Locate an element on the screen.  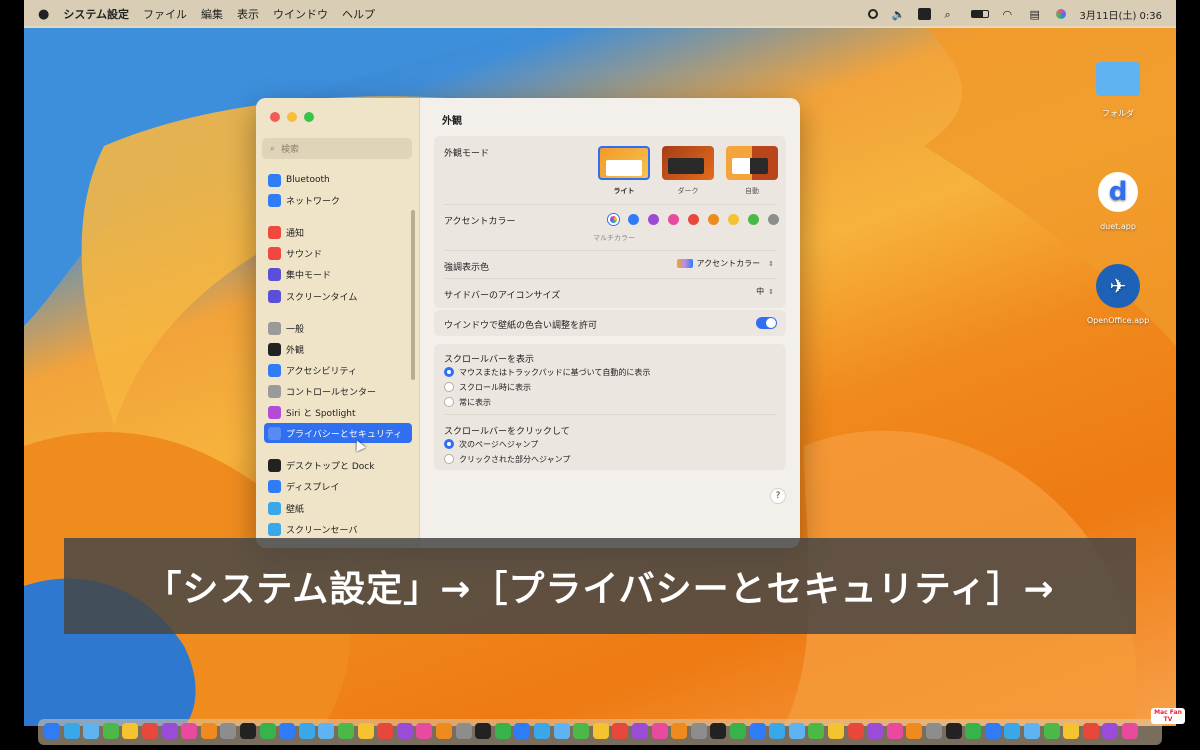
radio-jump-clicked-spot is located at coordinates (449, 459).